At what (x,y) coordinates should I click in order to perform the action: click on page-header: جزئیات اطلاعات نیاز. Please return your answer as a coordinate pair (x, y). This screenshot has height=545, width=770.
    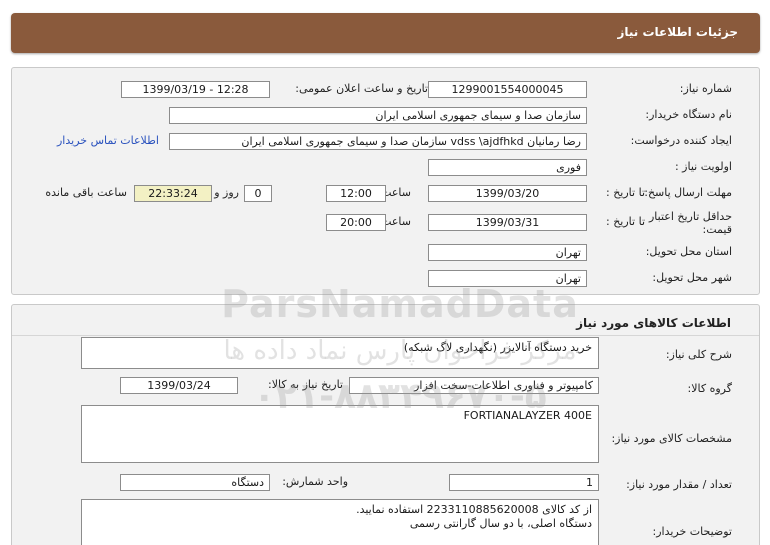
    Looking at the image, I should click on (385, 33).